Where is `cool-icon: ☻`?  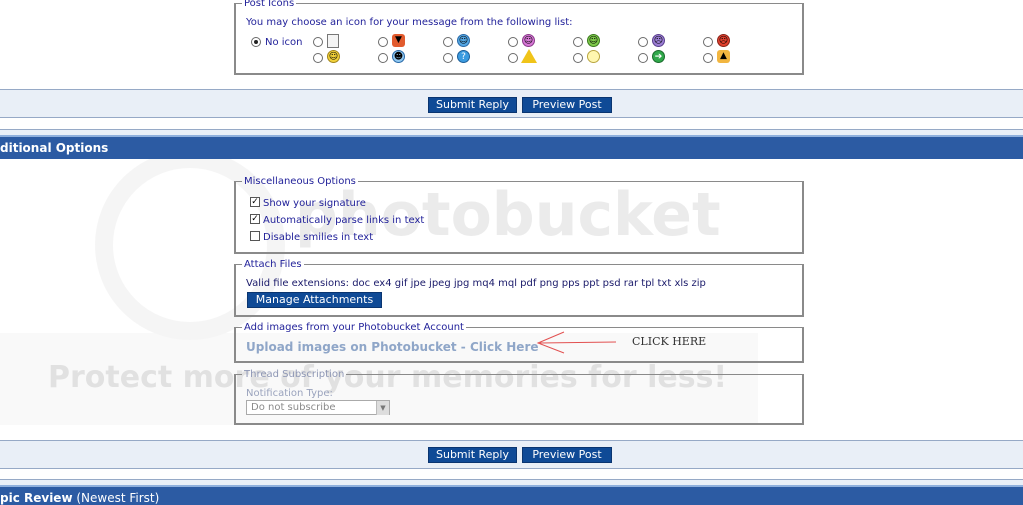
cool-icon: ☻ is located at coordinates (398, 56).